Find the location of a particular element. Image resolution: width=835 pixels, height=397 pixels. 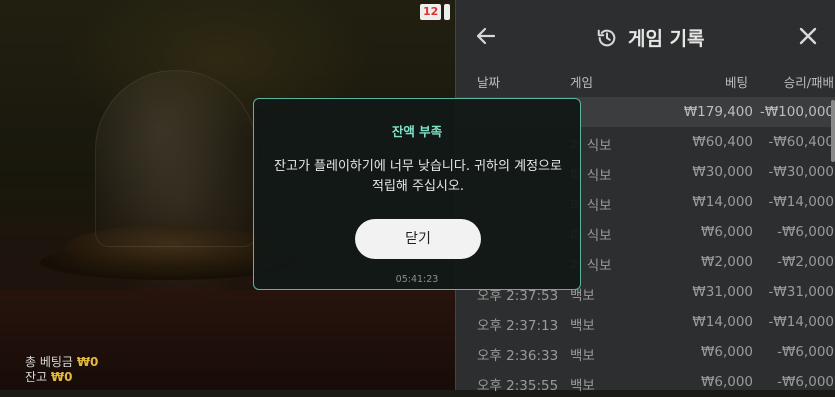

history-column-headers: 날짜 게임 베팅 승리/패배 is located at coordinates (645, 82).